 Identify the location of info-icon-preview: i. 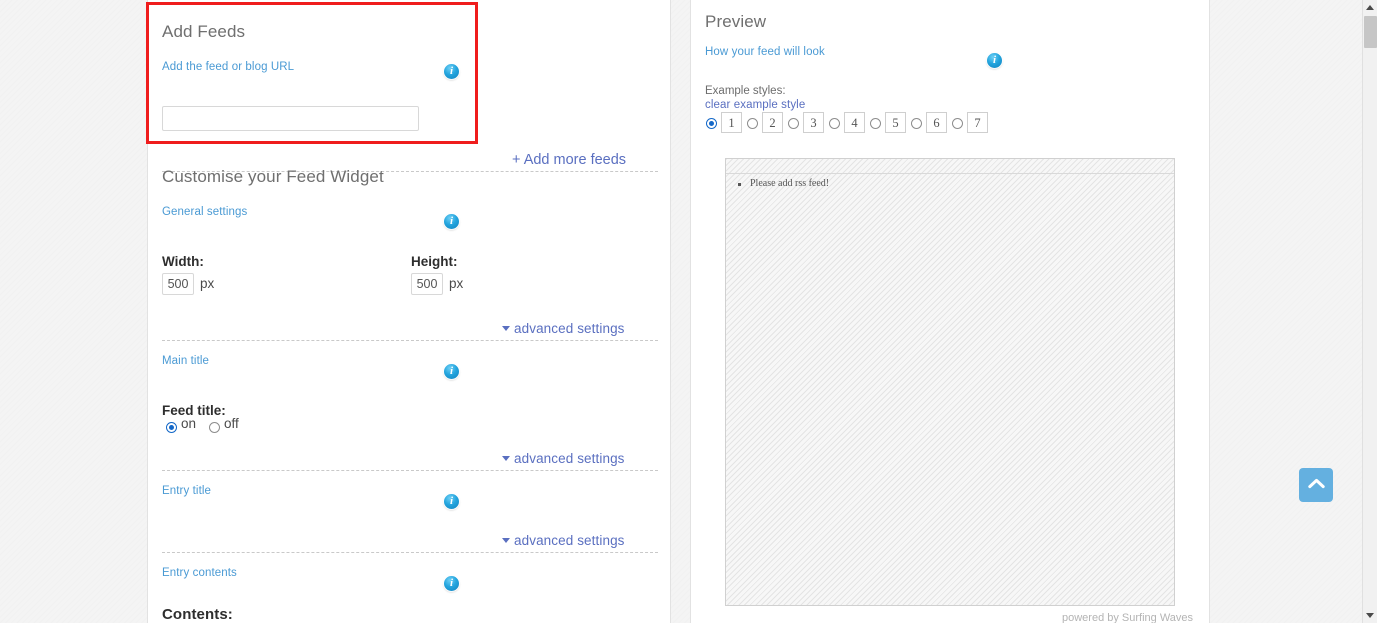
(994, 60).